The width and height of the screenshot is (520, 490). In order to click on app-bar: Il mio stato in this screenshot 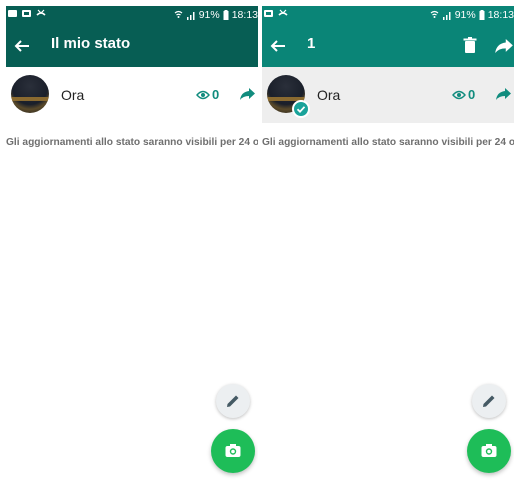, I will do `click(132, 45)`.